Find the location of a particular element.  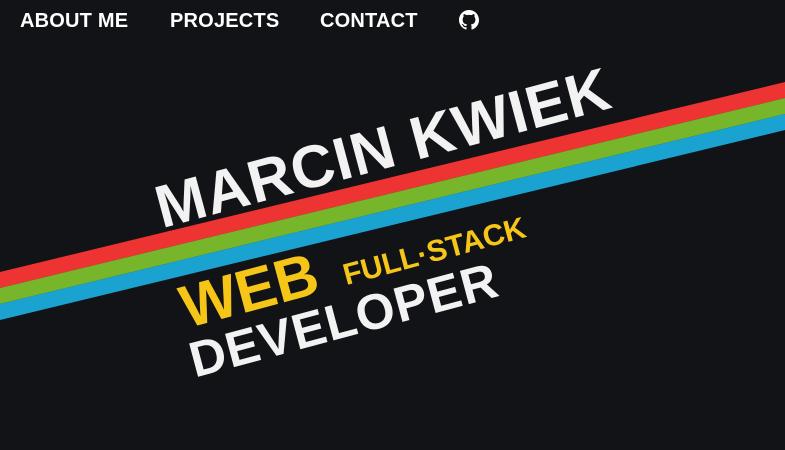

nav-link-projects: PROJECTS is located at coordinates (224, 21).